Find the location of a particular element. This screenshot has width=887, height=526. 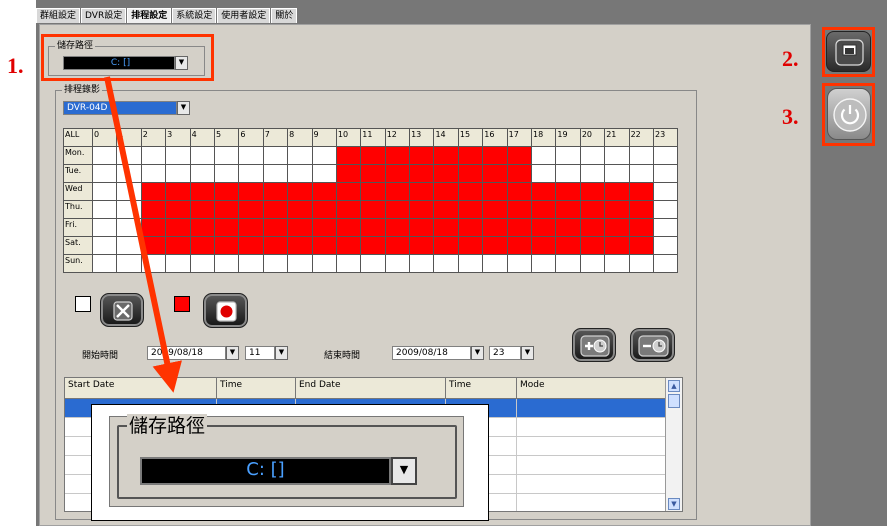

hour-header-8: 8 is located at coordinates (300, 137).